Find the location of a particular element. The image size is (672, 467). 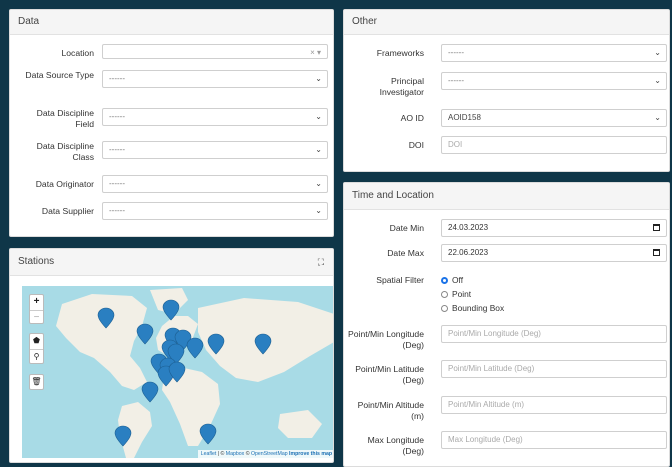

land-north-america is located at coordinates (101, 342).